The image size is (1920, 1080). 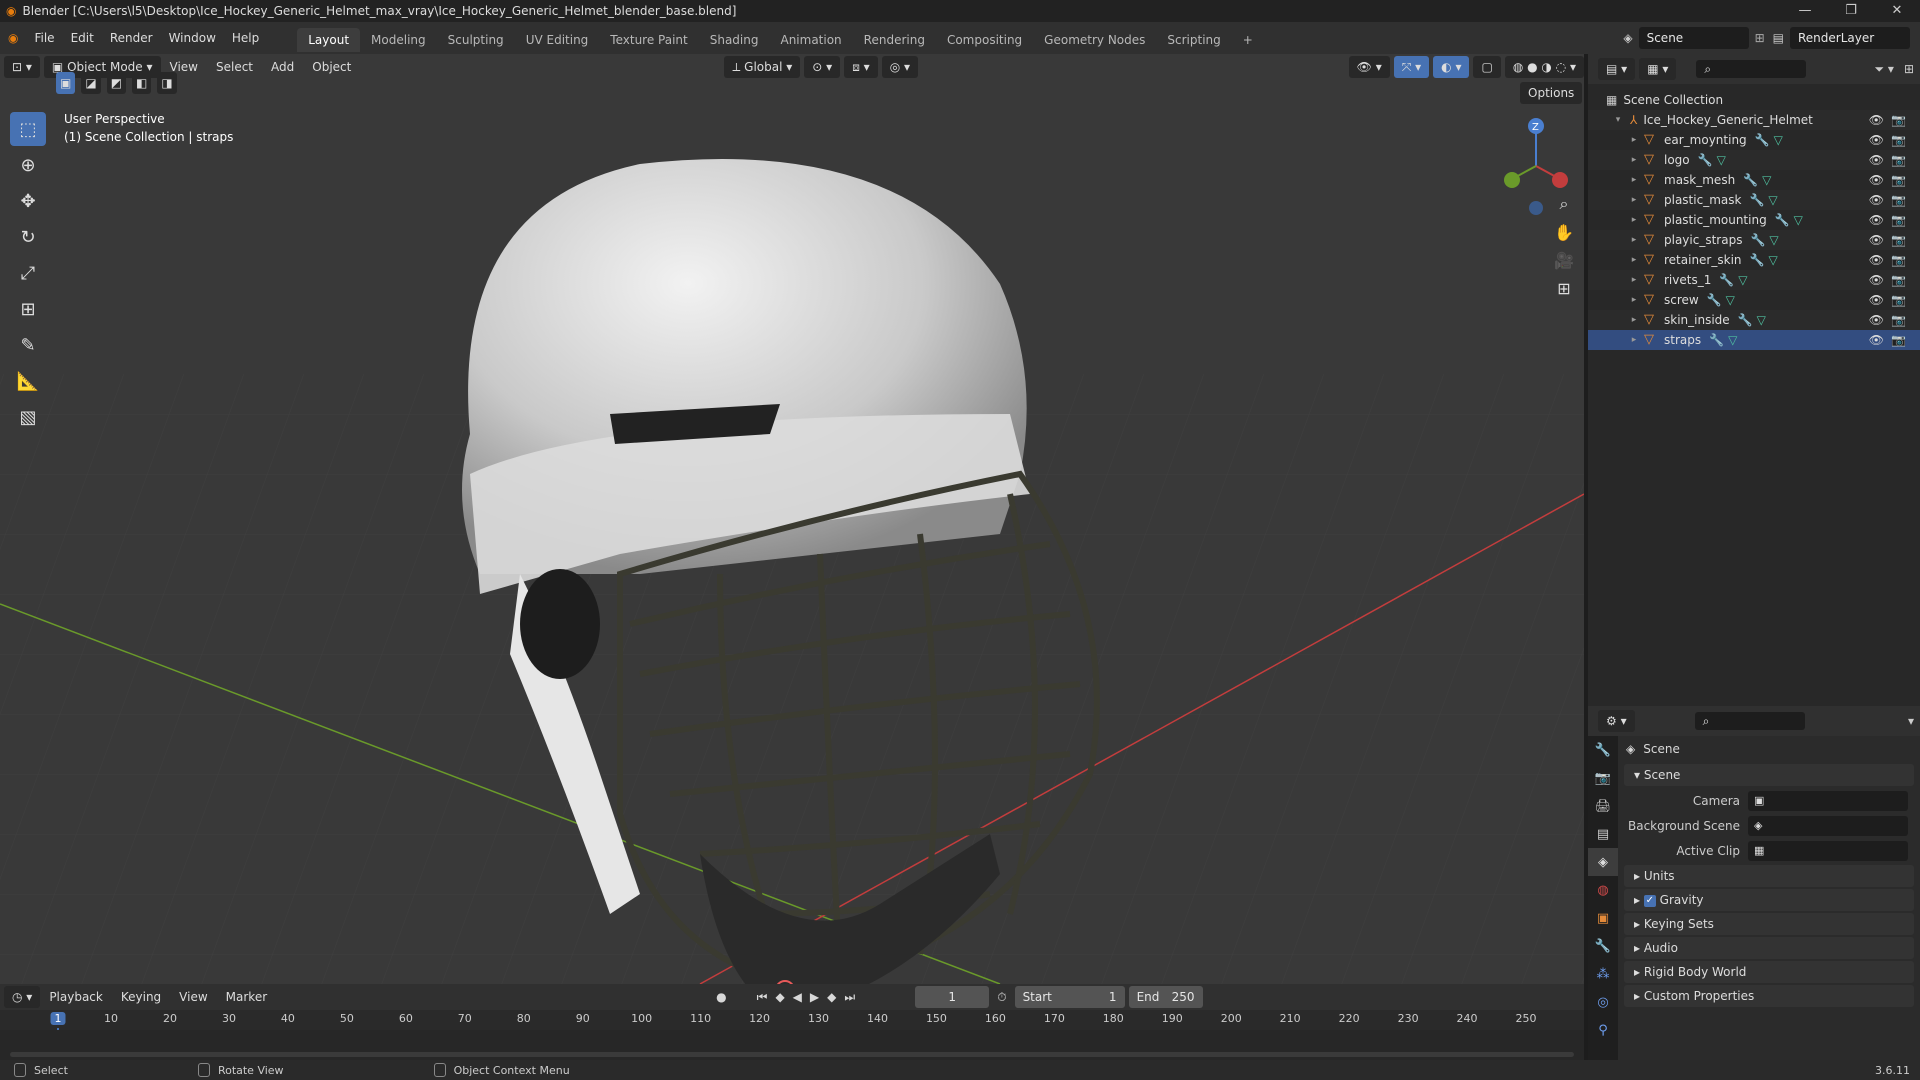 What do you see at coordinates (246, 997) in the screenshot?
I see `menu-marker: Marker` at bounding box center [246, 997].